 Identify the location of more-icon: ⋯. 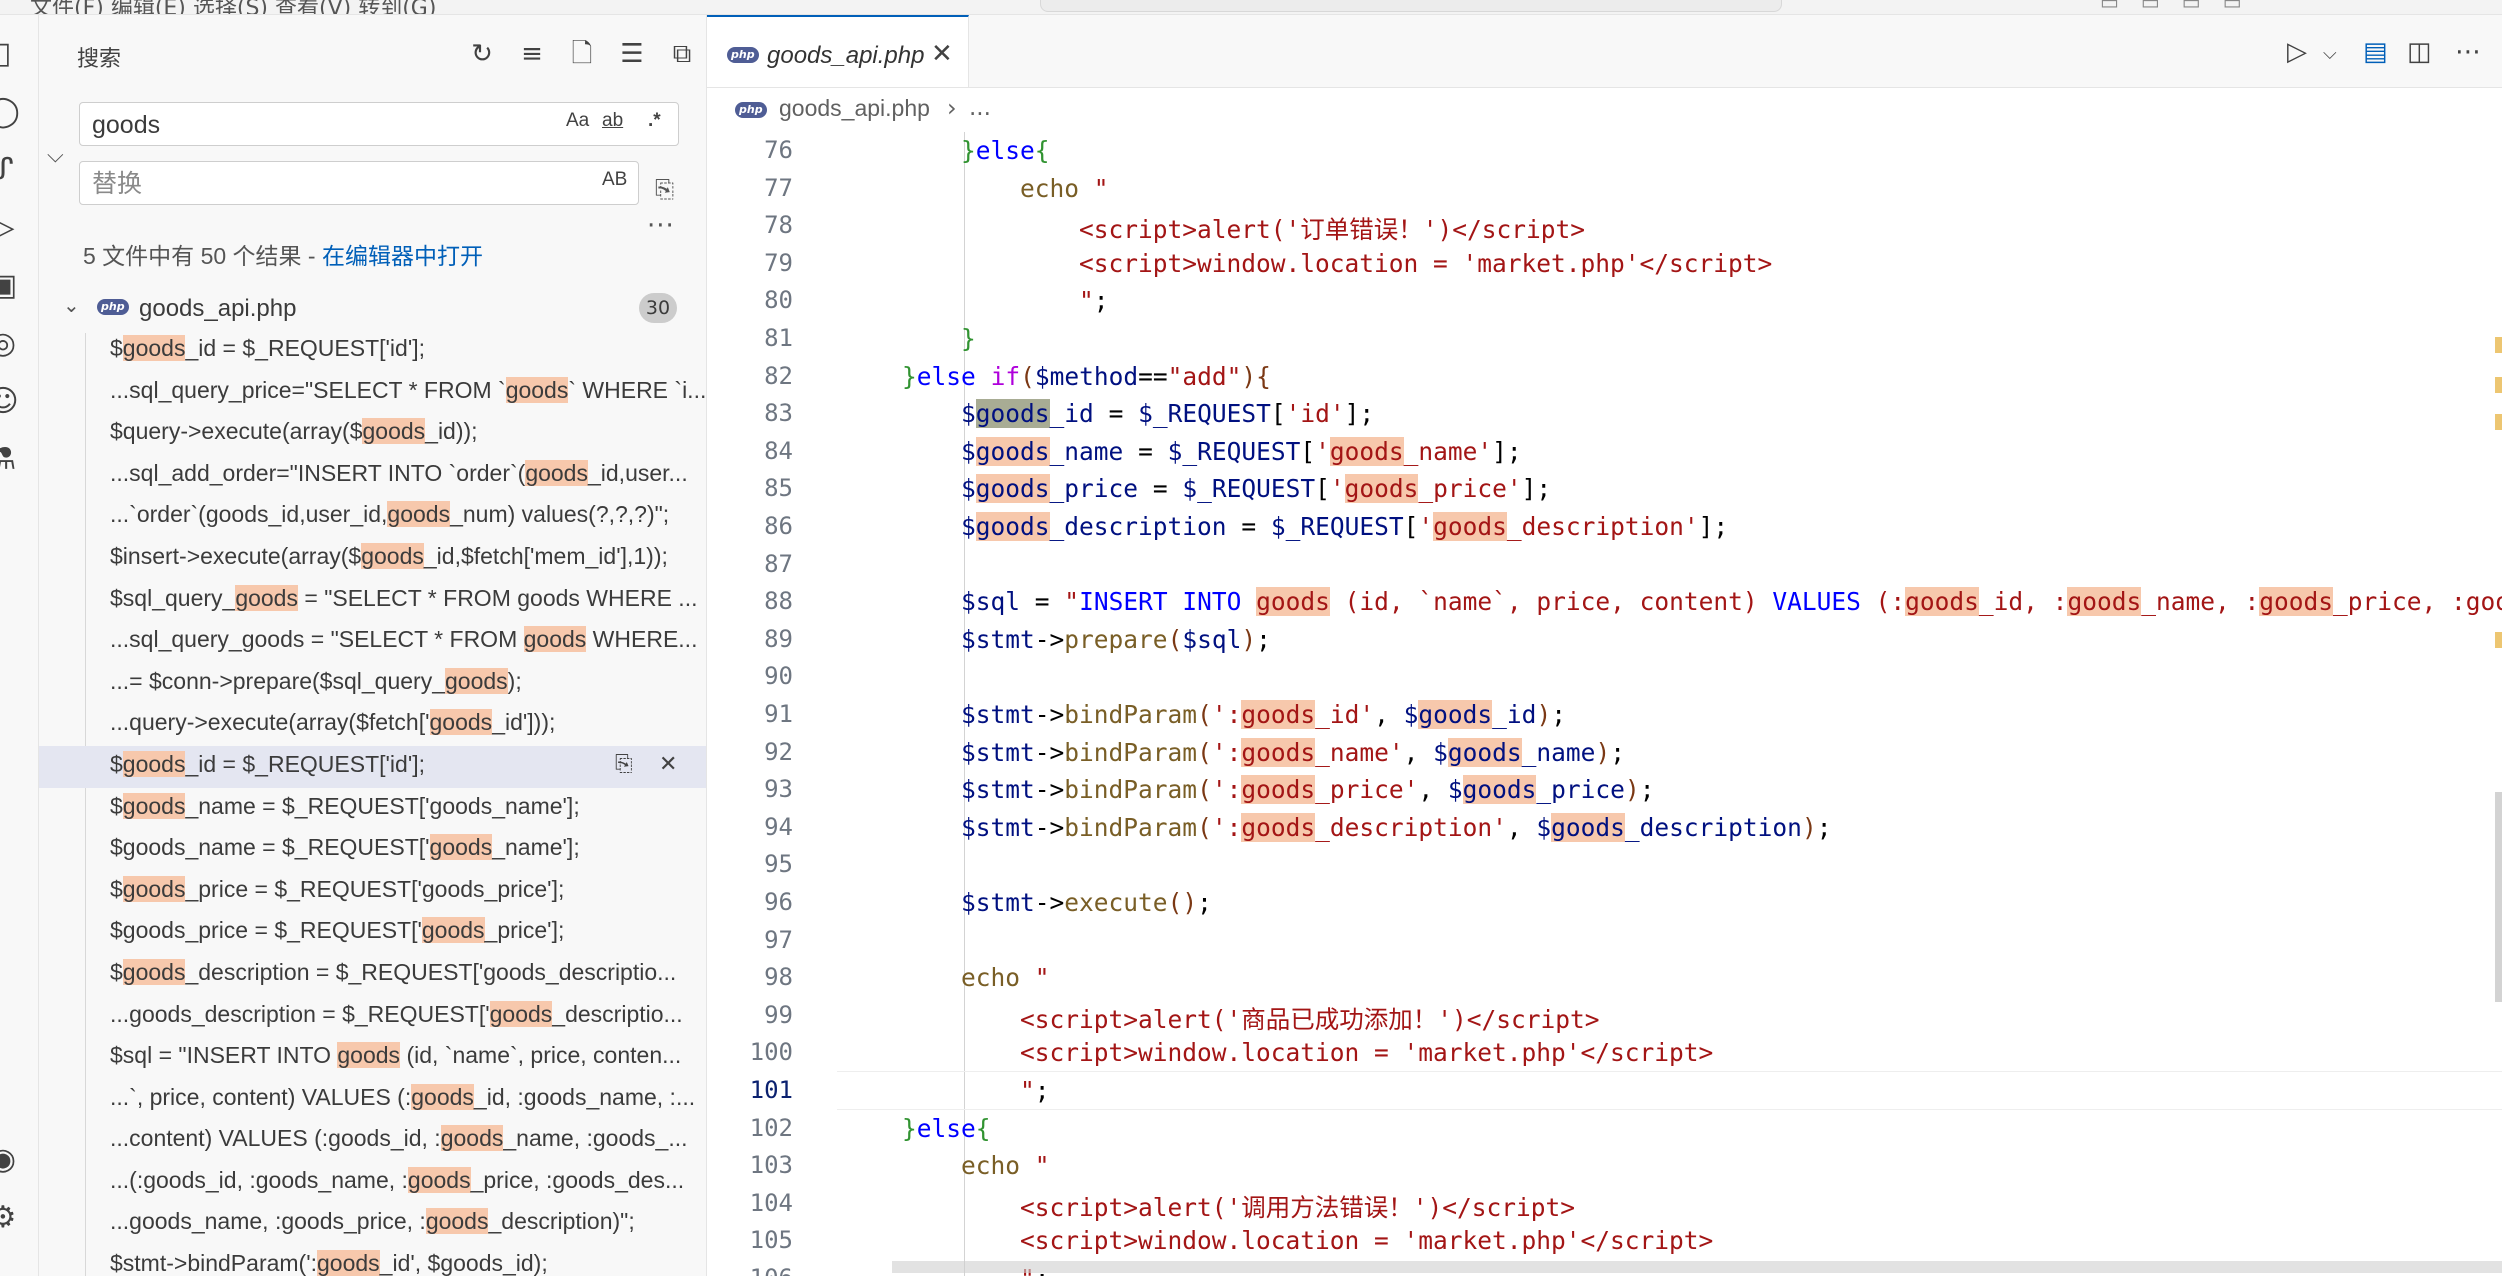
(2468, 52).